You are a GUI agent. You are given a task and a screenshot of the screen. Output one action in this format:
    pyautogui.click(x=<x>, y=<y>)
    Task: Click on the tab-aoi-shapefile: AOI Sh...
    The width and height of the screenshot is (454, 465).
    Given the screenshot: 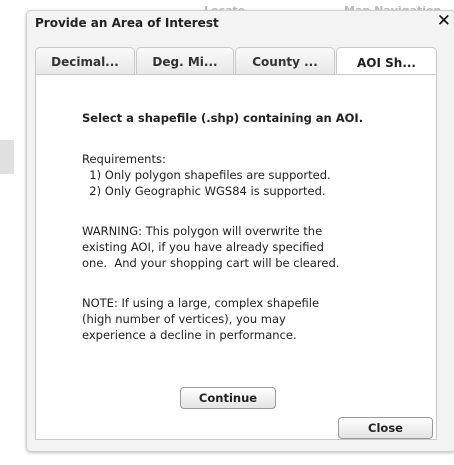 What is the action you would take?
    pyautogui.click(x=386, y=62)
    